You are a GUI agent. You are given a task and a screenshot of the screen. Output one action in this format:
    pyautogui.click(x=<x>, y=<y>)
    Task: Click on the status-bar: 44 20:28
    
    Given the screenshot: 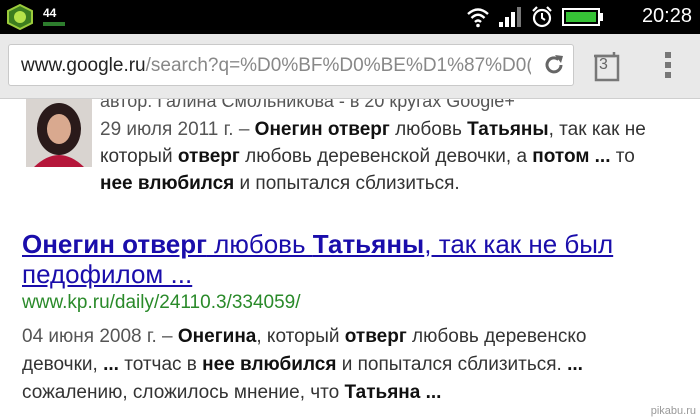 What is the action you would take?
    pyautogui.click(x=350, y=17)
    